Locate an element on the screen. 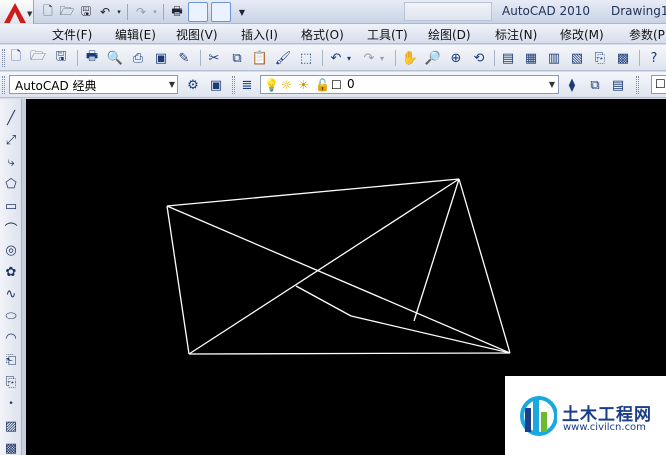  gradient-icon: ▩ is located at coordinates (11, 447).